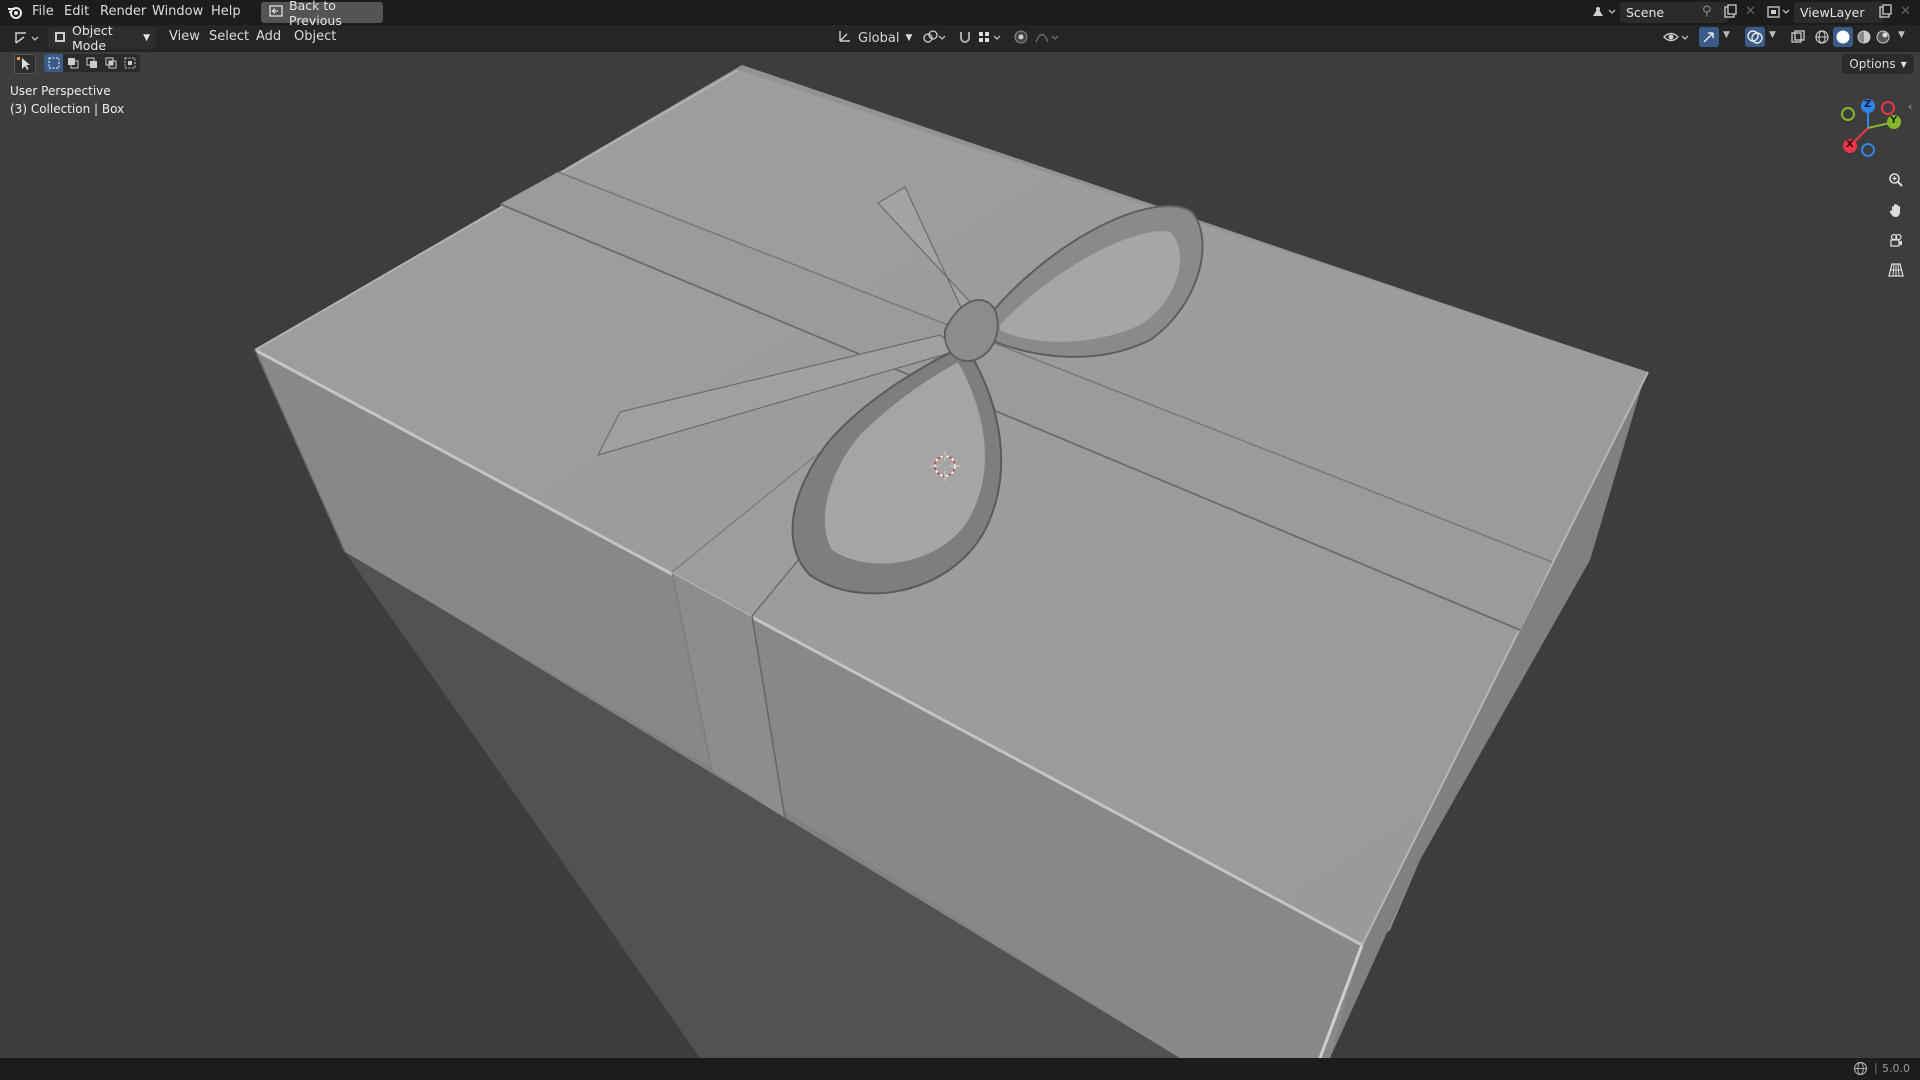  I want to click on select-extend-icon, so click(72, 63).